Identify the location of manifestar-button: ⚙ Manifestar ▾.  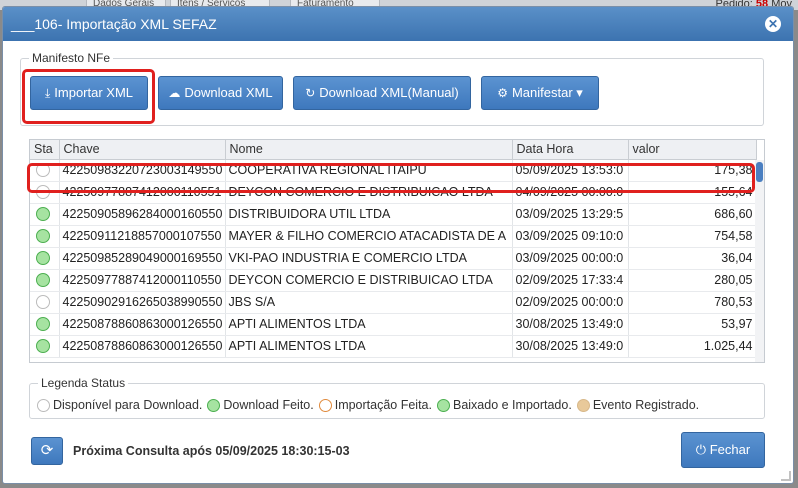
(540, 93).